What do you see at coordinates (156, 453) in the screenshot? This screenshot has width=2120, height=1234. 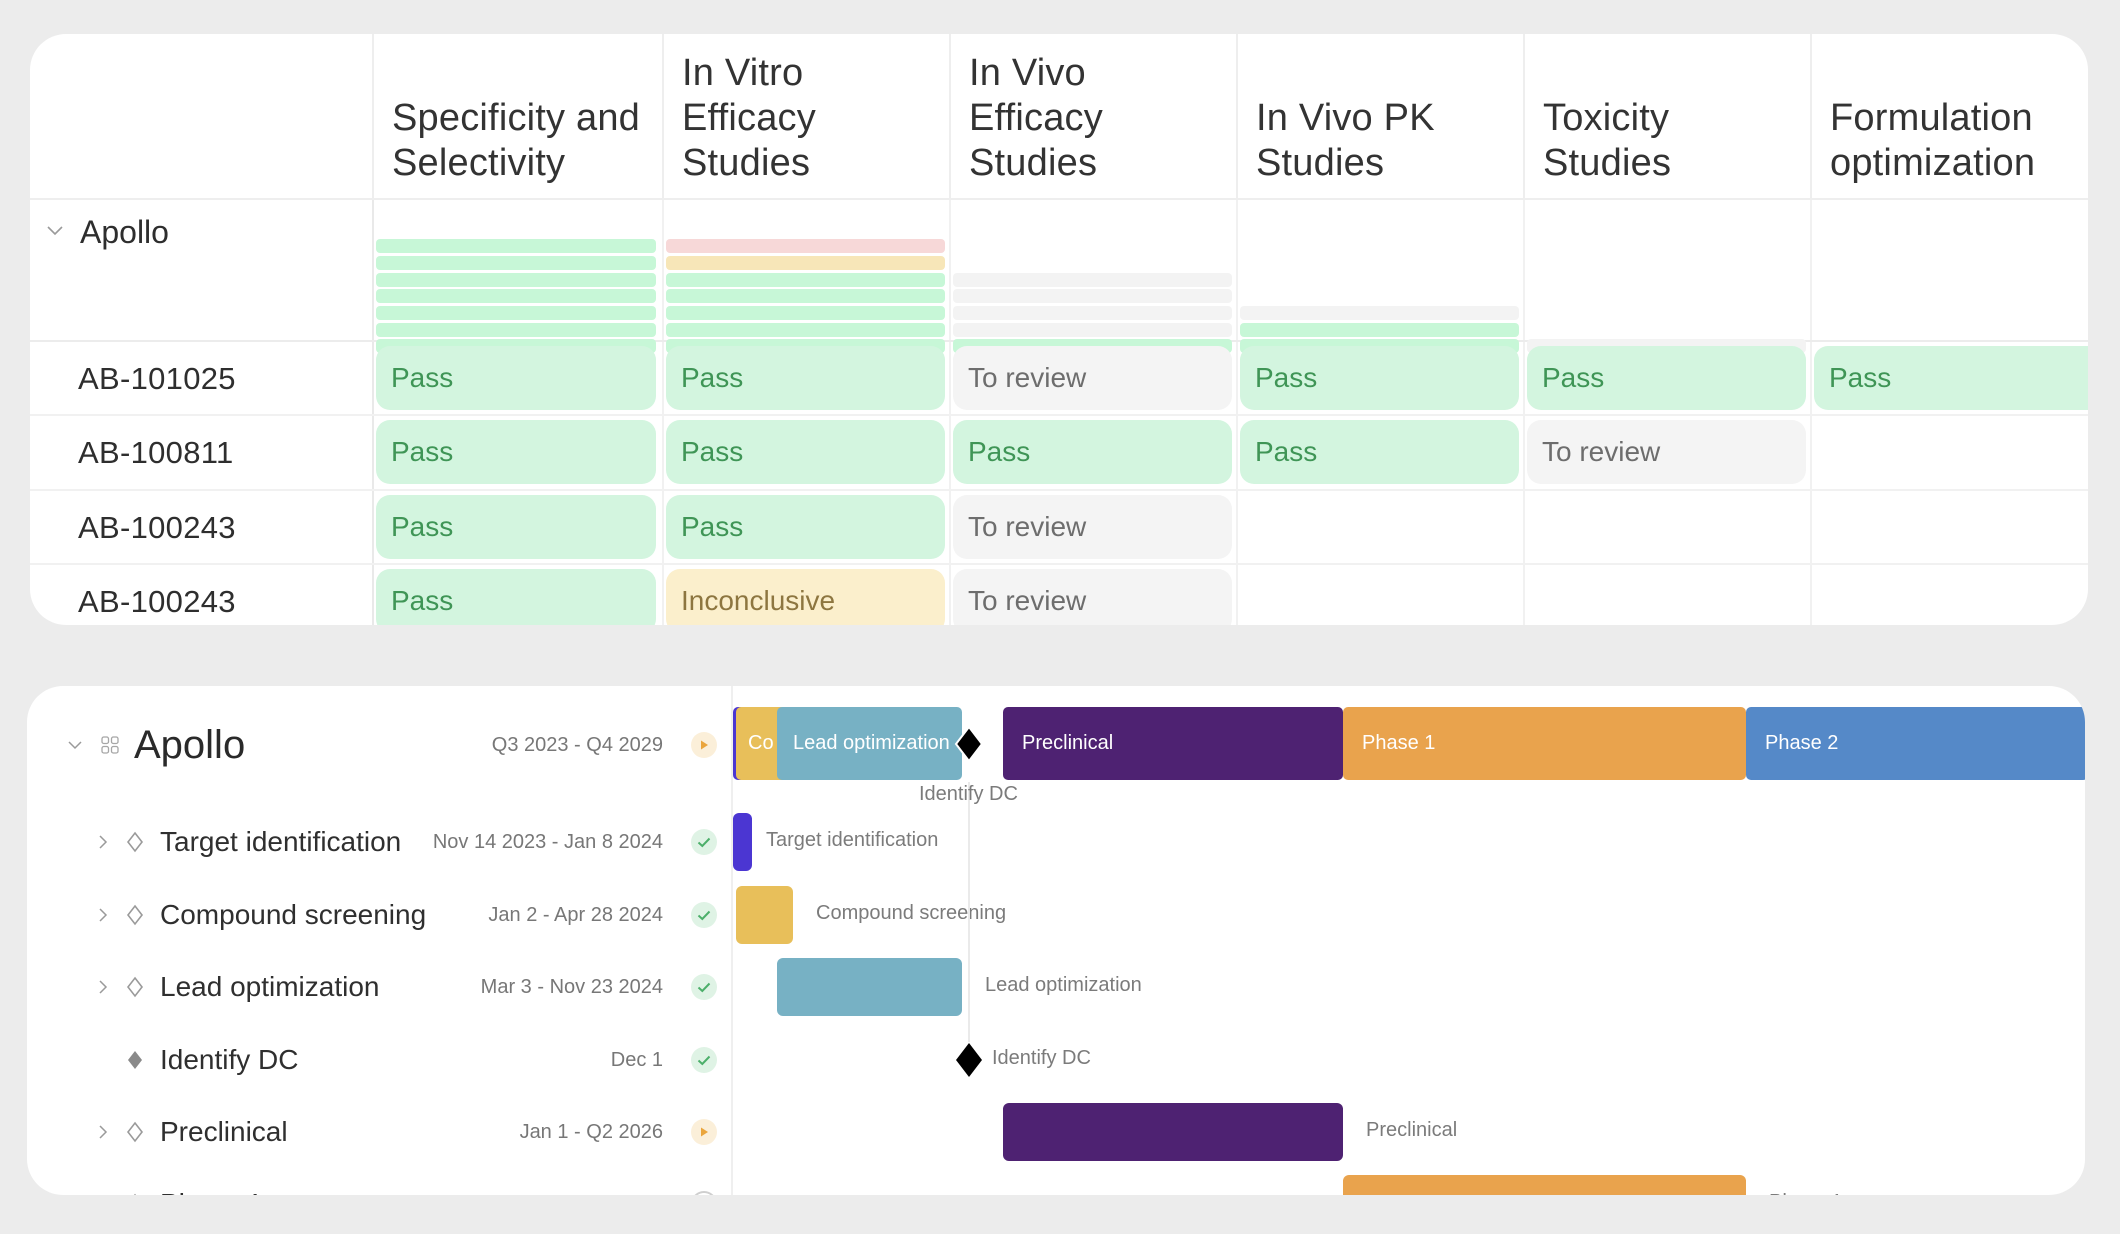 I see `row-label: AB-100811` at bounding box center [156, 453].